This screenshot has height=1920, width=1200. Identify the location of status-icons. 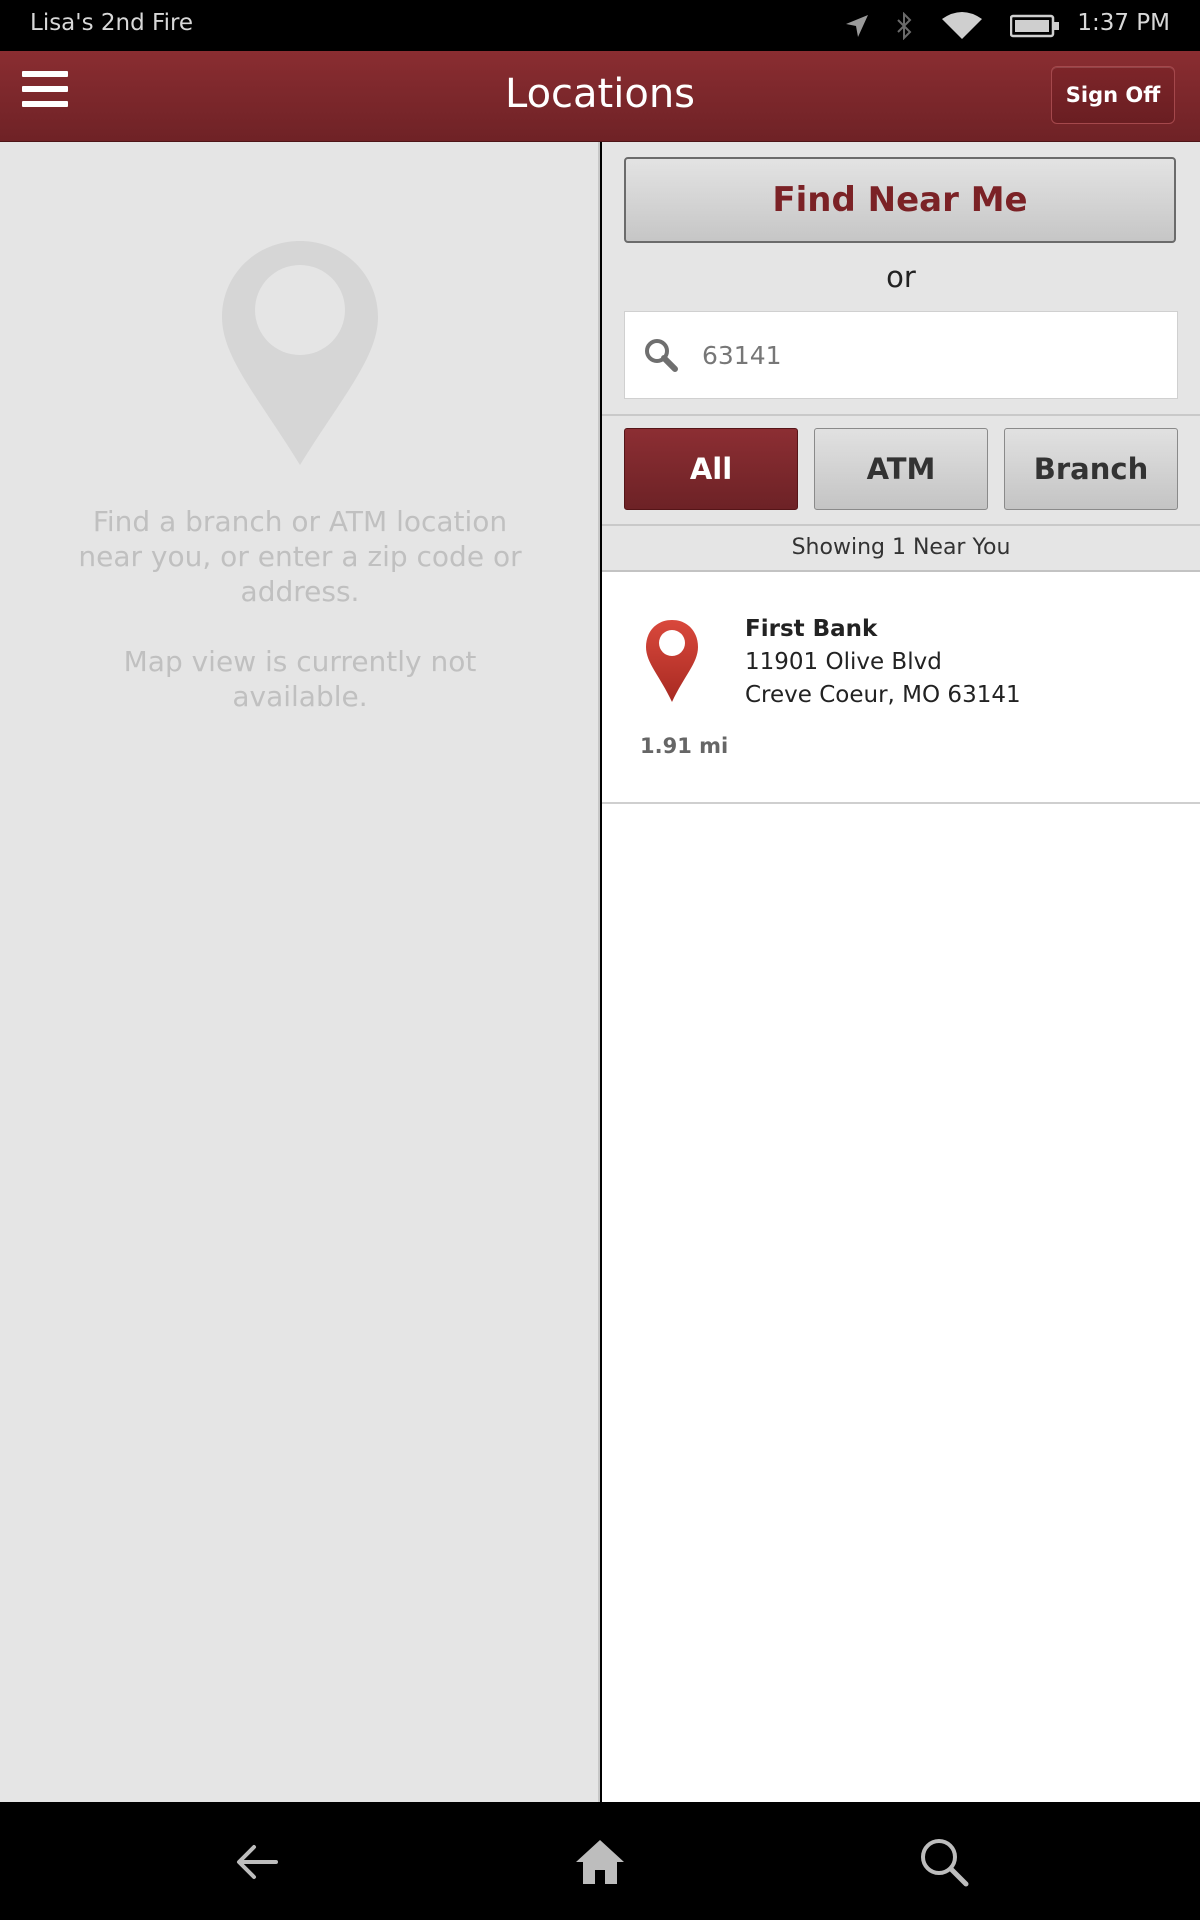
(952, 26).